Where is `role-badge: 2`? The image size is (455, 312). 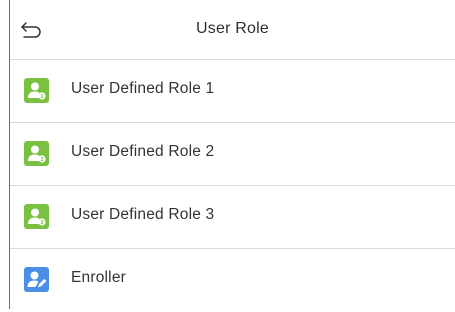
role-badge: 2 is located at coordinates (41, 160).